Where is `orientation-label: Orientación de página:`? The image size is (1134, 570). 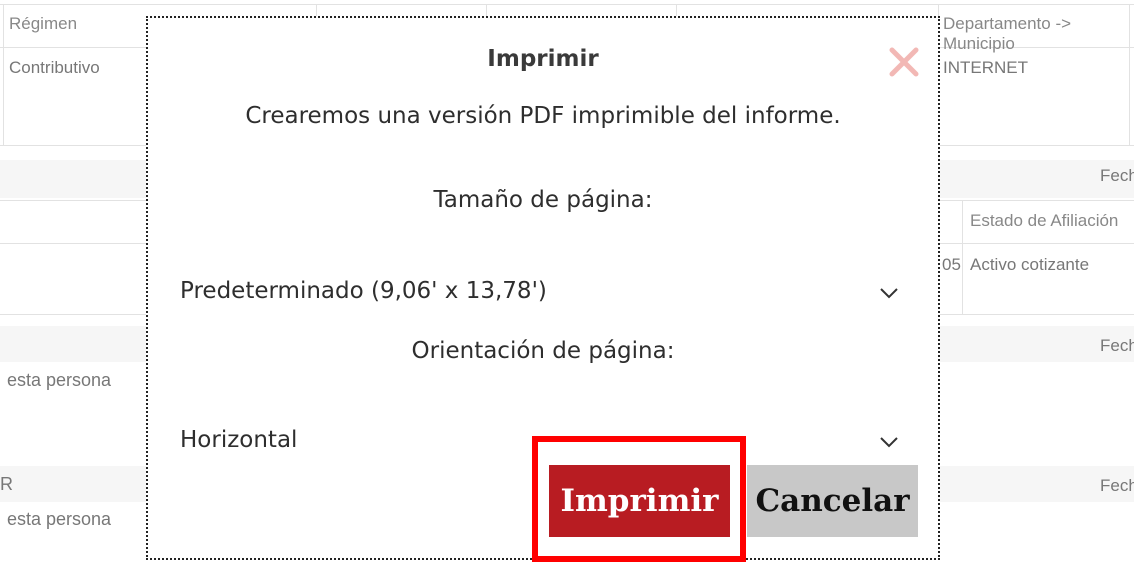 orientation-label: Orientación de página: is located at coordinates (543, 351).